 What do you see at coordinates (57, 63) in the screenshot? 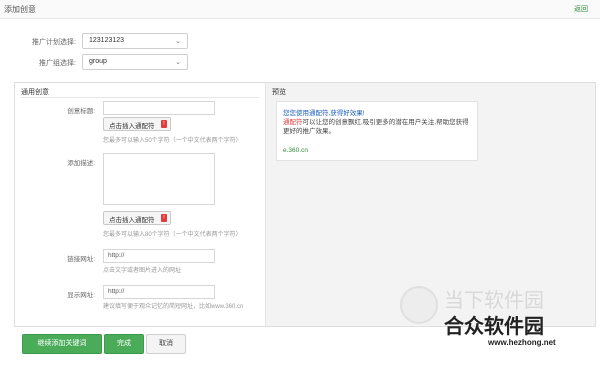
I see `group-label: 推广组选择:` at bounding box center [57, 63].